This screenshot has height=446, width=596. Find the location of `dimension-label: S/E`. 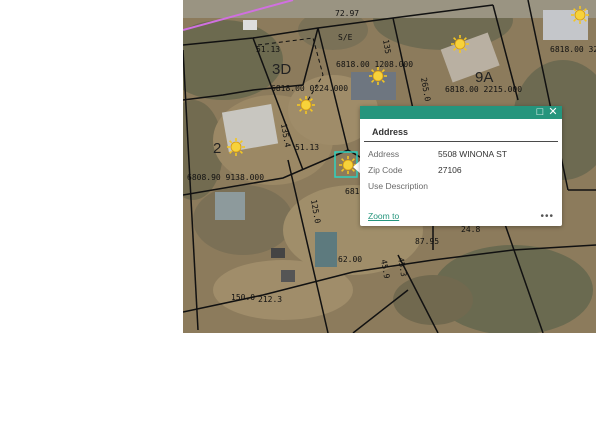

dimension-label: S/E is located at coordinates (345, 37).